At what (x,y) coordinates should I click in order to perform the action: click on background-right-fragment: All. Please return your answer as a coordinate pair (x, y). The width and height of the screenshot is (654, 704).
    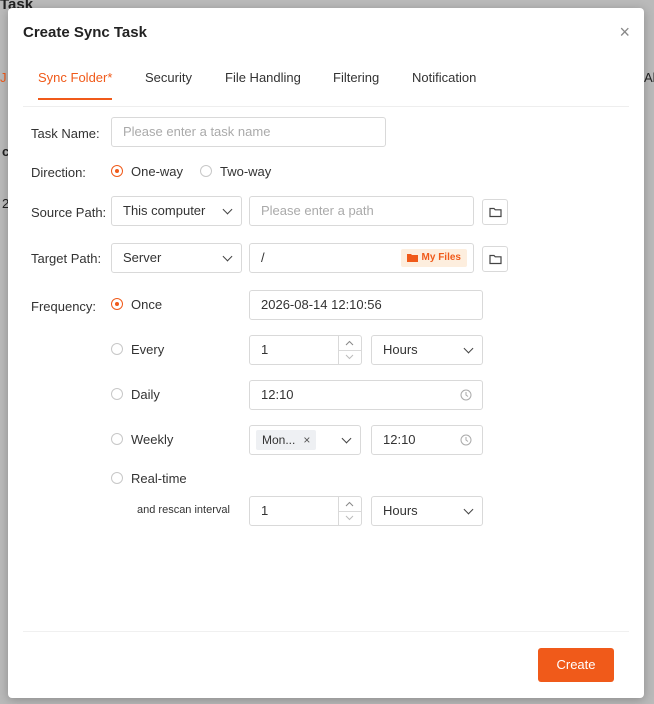
    Looking at the image, I should click on (649, 77).